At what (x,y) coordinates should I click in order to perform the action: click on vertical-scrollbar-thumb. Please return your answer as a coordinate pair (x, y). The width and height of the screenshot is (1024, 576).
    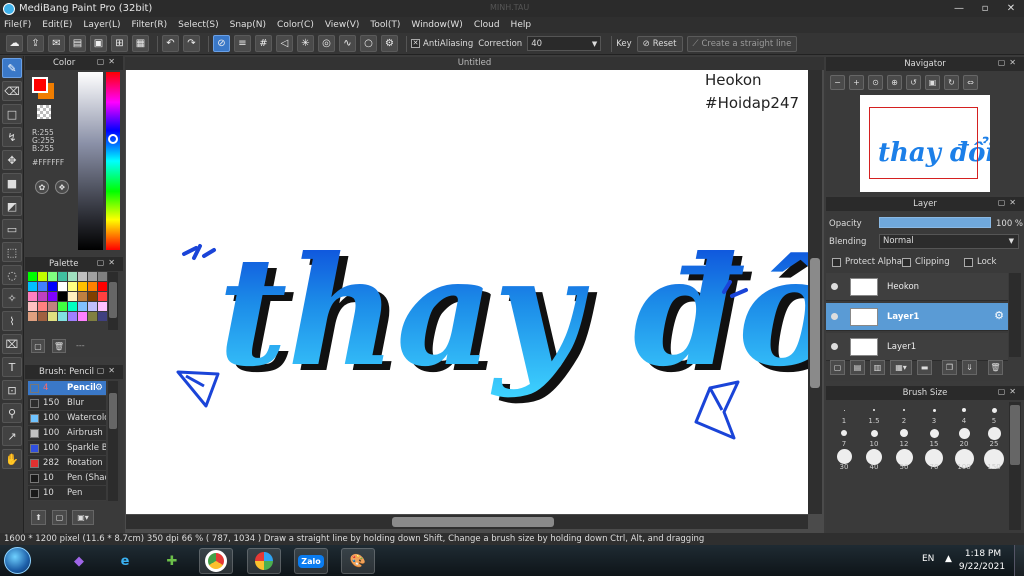
    Looking at the image, I should click on (815, 323).